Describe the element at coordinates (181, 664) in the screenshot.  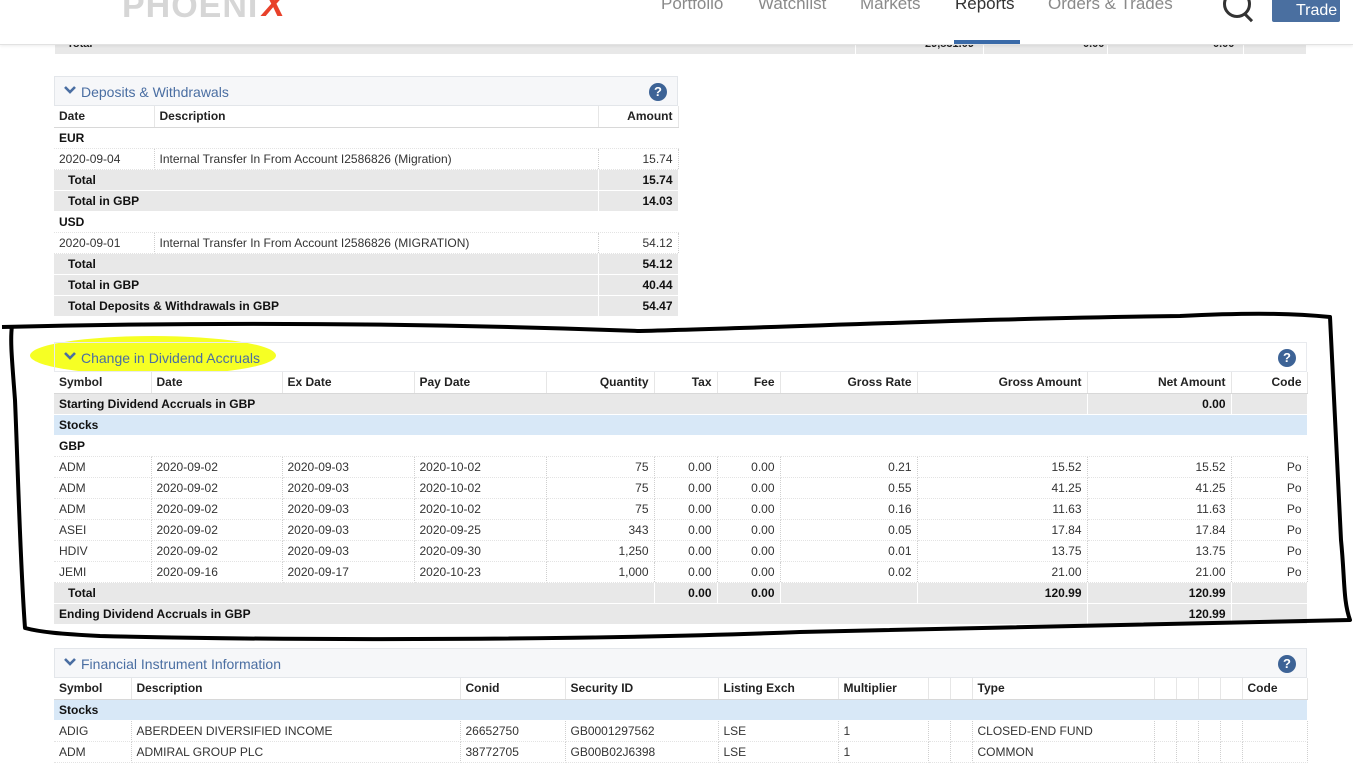
I see `instrument-panel-title: Financial Instrument Information` at that location.